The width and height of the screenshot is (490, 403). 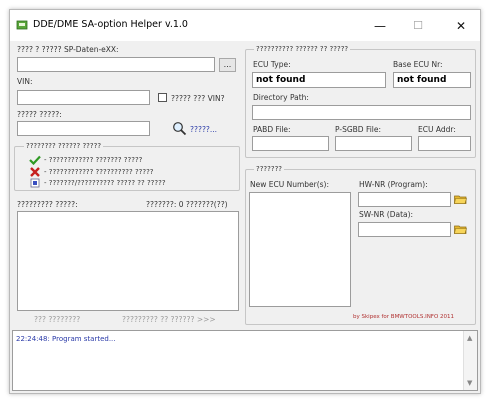 I want to click on hw-nr-label: HW-NR (Program):, so click(x=393, y=184).